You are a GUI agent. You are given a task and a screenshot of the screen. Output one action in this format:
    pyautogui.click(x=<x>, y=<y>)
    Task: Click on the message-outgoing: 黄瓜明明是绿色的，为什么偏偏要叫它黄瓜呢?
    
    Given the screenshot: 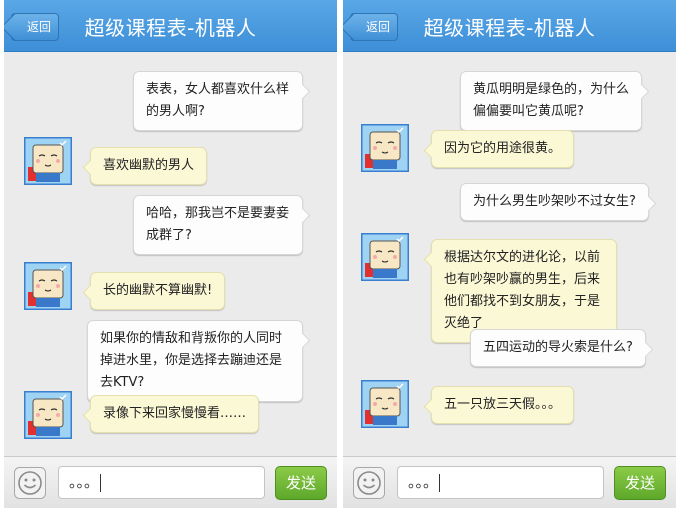 What is the action you would take?
    pyautogui.click(x=551, y=101)
    